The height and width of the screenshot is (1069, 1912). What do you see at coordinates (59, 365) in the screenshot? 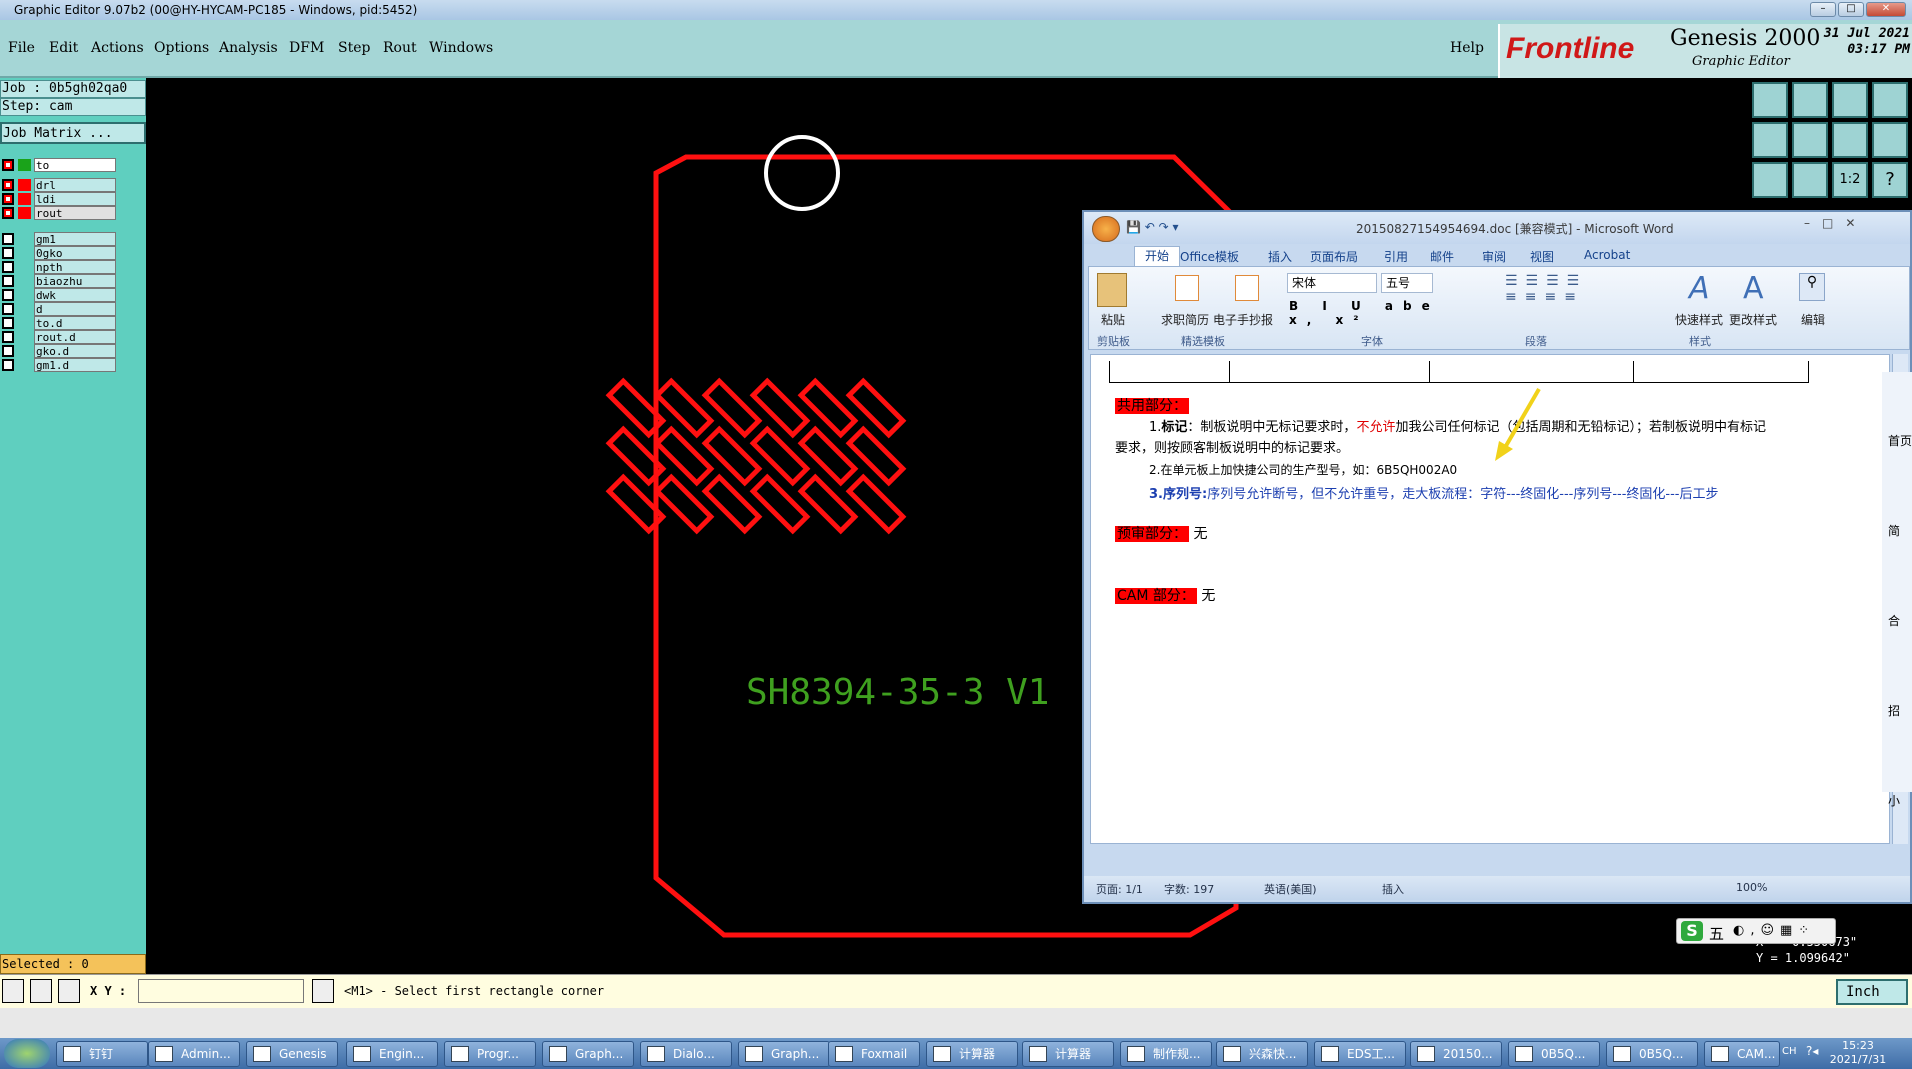
I see `layer-row: gm1.d` at bounding box center [59, 365].